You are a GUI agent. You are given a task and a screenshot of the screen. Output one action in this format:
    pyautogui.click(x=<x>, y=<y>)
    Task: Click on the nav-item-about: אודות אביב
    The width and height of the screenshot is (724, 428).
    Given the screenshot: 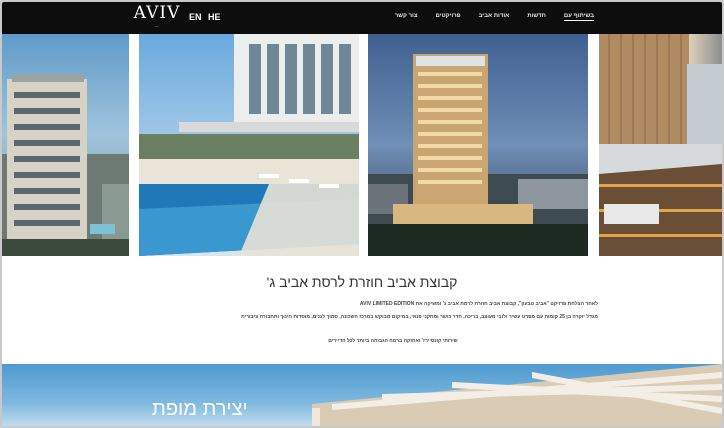 What is the action you would take?
    pyautogui.click(x=494, y=17)
    